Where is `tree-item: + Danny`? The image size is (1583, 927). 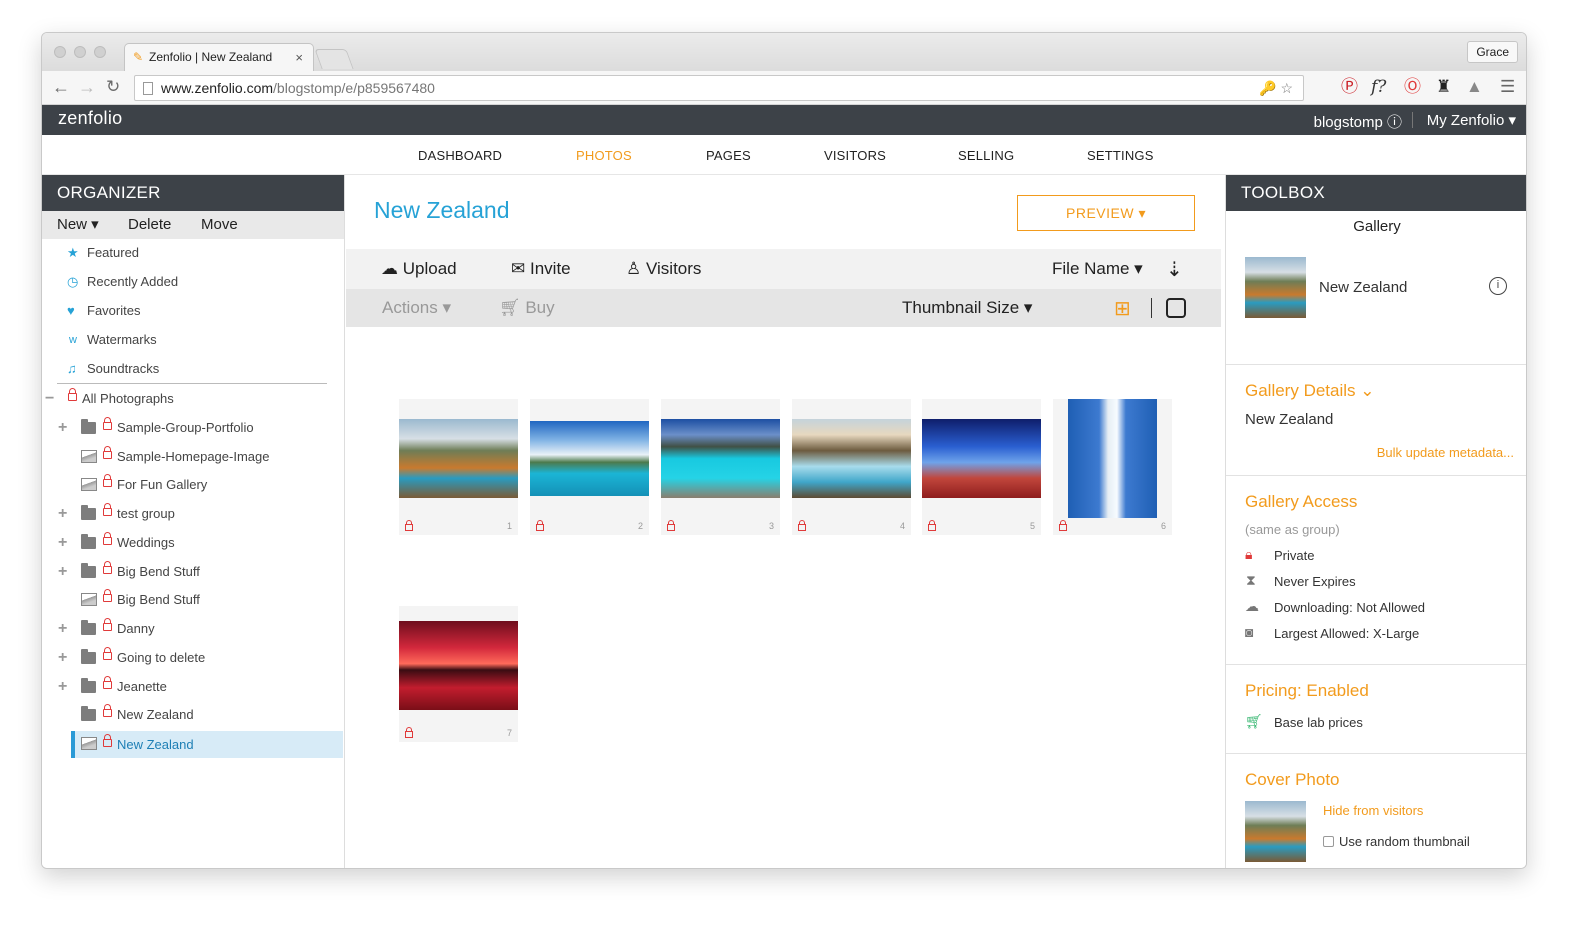 tree-item: + Danny is located at coordinates (192, 629).